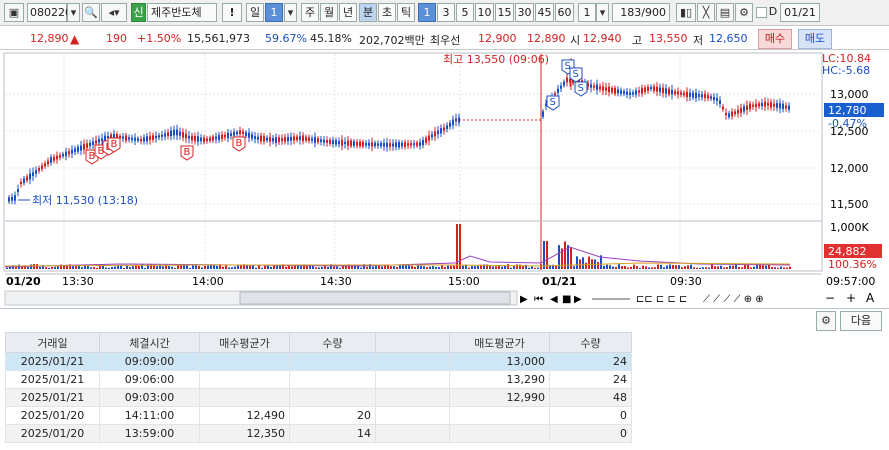 Image resolution: width=889 pixels, height=450 pixels. I want to click on code-dropdown-icon: ▾, so click(73, 12).